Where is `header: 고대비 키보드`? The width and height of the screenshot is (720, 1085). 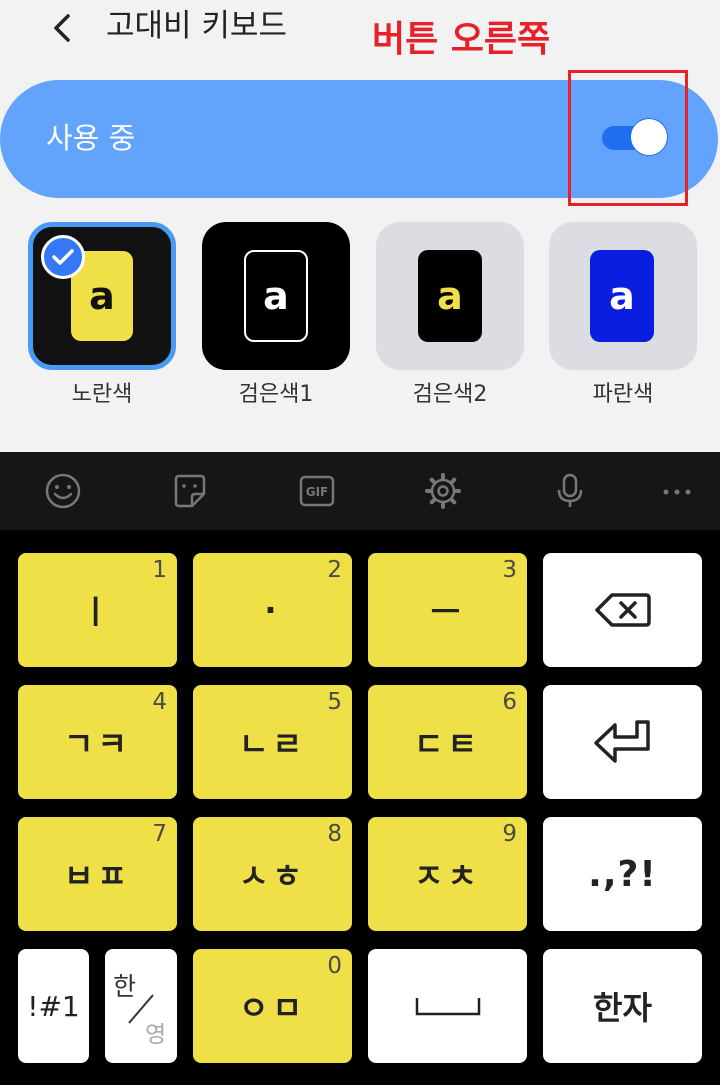
header: 고대비 키보드 is located at coordinates (360, 30).